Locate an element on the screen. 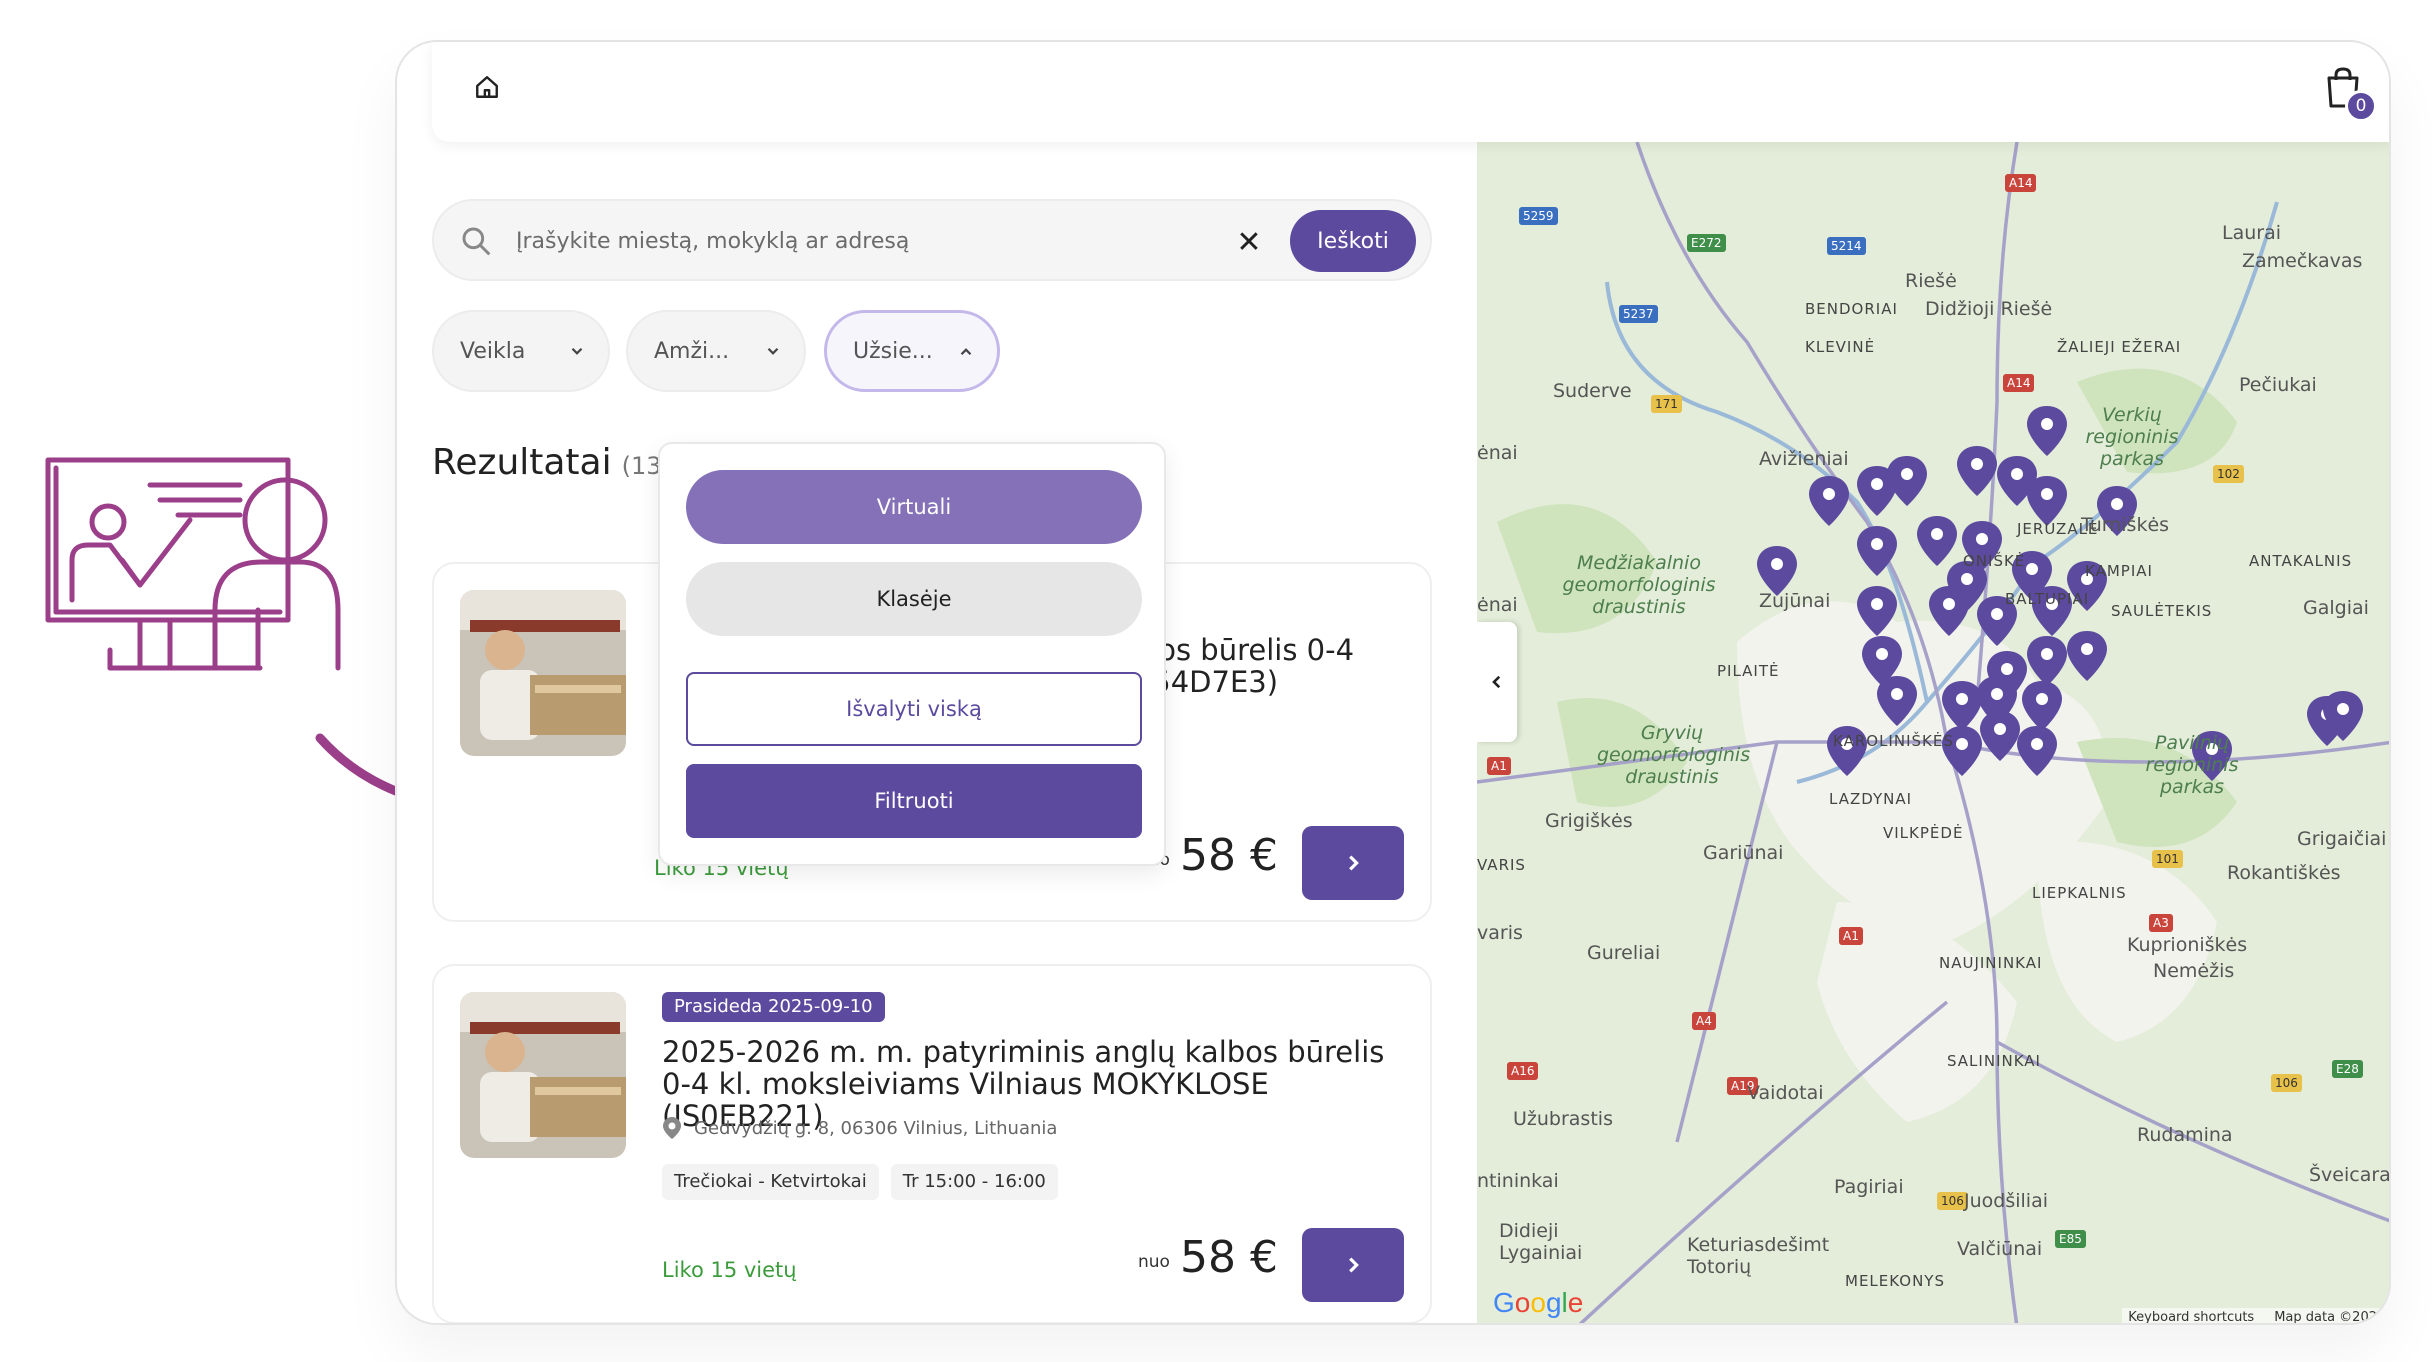  start-date-badge: Prasideda 2025-09-10 is located at coordinates (773, 1007).